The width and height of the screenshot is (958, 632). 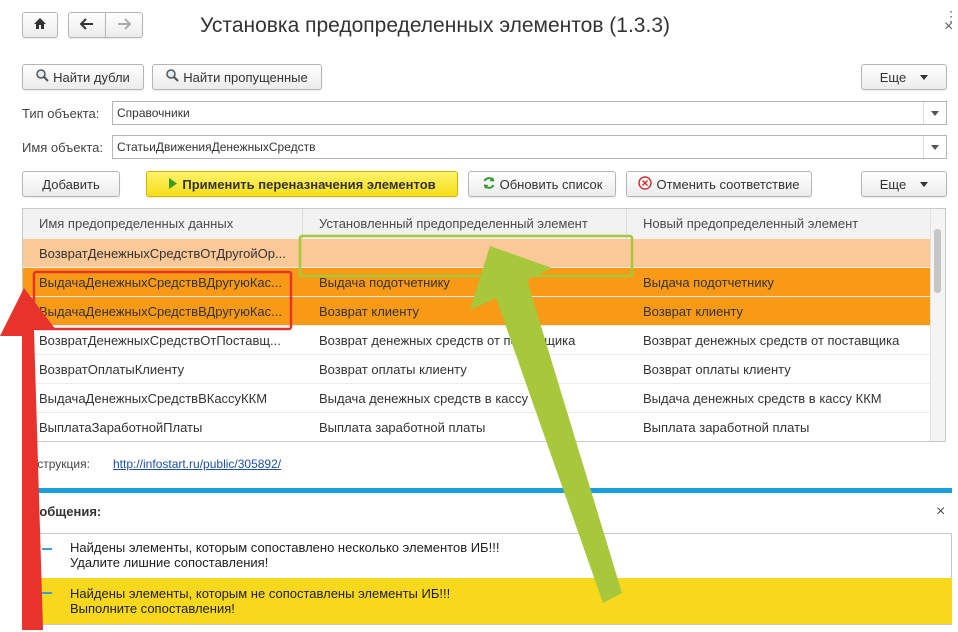 I want to click on object-type-label: Тип объекта:, so click(x=61, y=113).